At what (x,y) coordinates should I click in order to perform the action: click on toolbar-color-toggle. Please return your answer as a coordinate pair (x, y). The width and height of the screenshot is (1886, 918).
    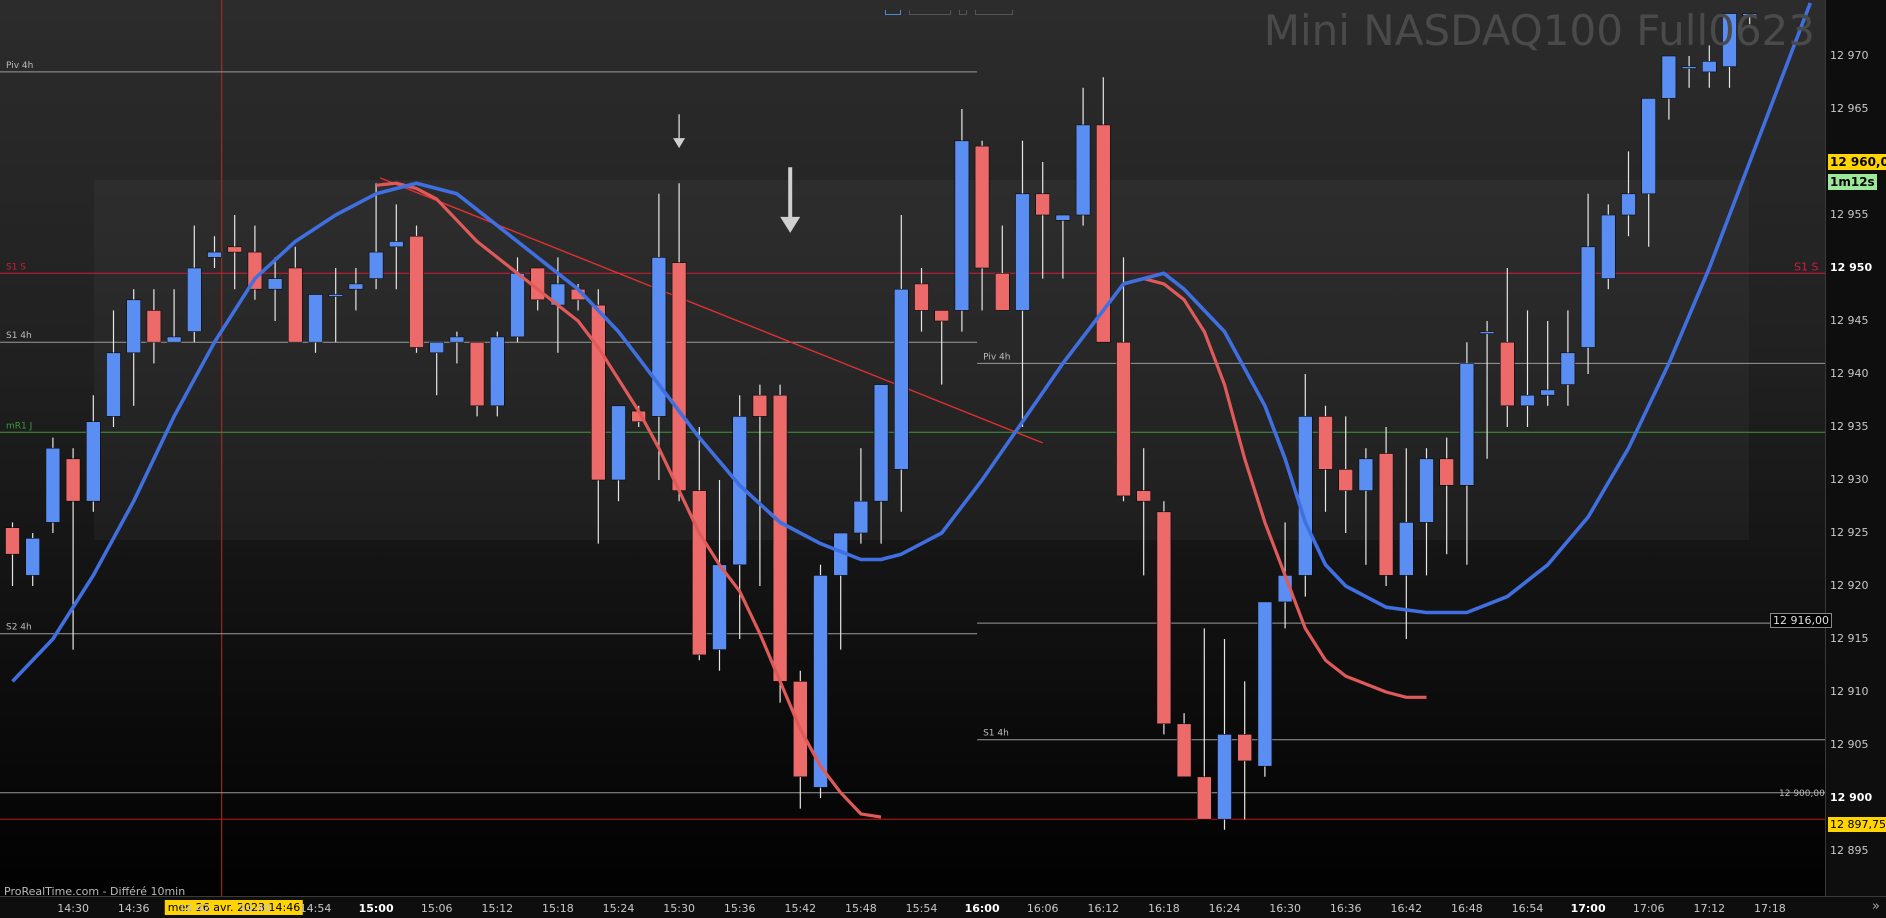
    Looking at the image, I should click on (893, 12).